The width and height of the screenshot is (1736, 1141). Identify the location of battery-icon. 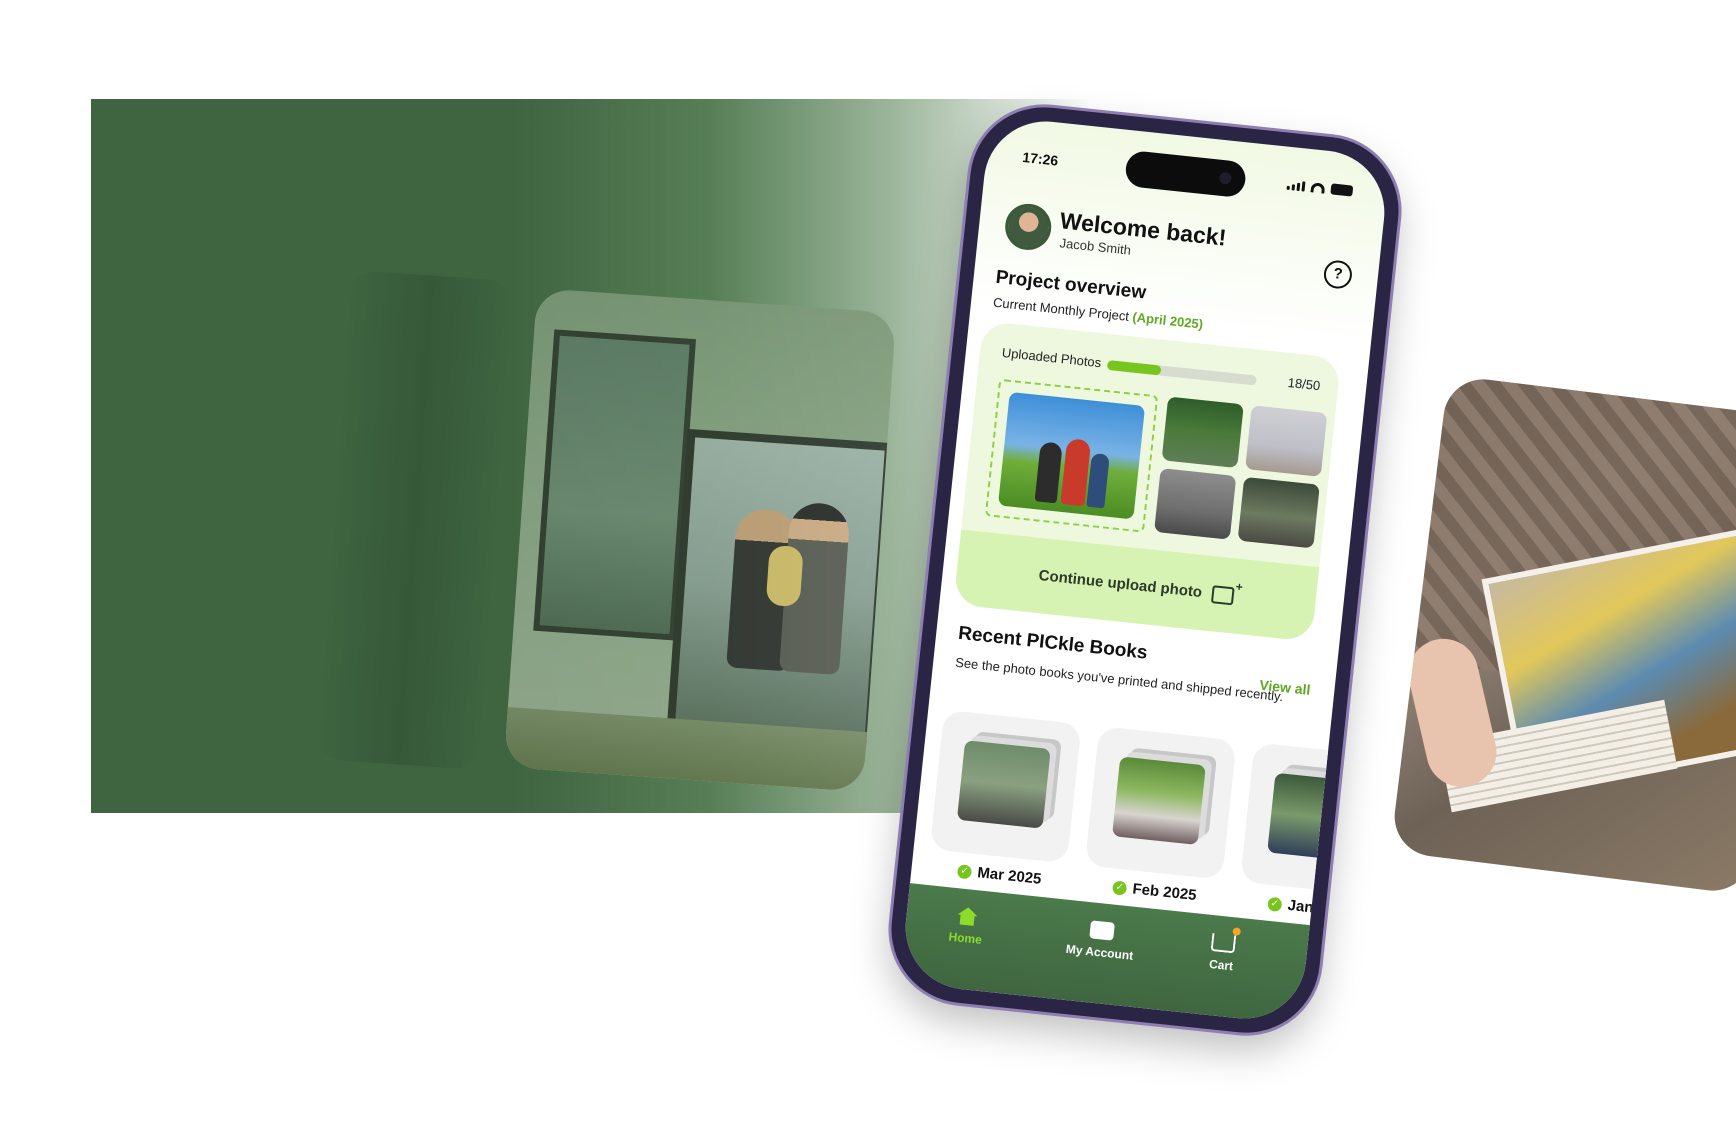
(1342, 190).